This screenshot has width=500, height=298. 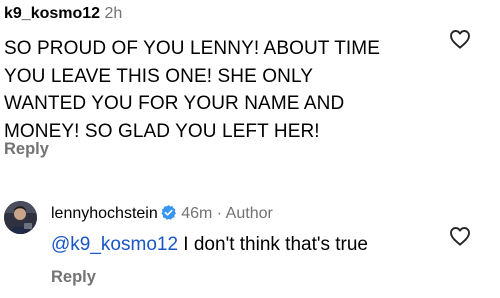 I want to click on verified-badge-icon, so click(x=168, y=212).